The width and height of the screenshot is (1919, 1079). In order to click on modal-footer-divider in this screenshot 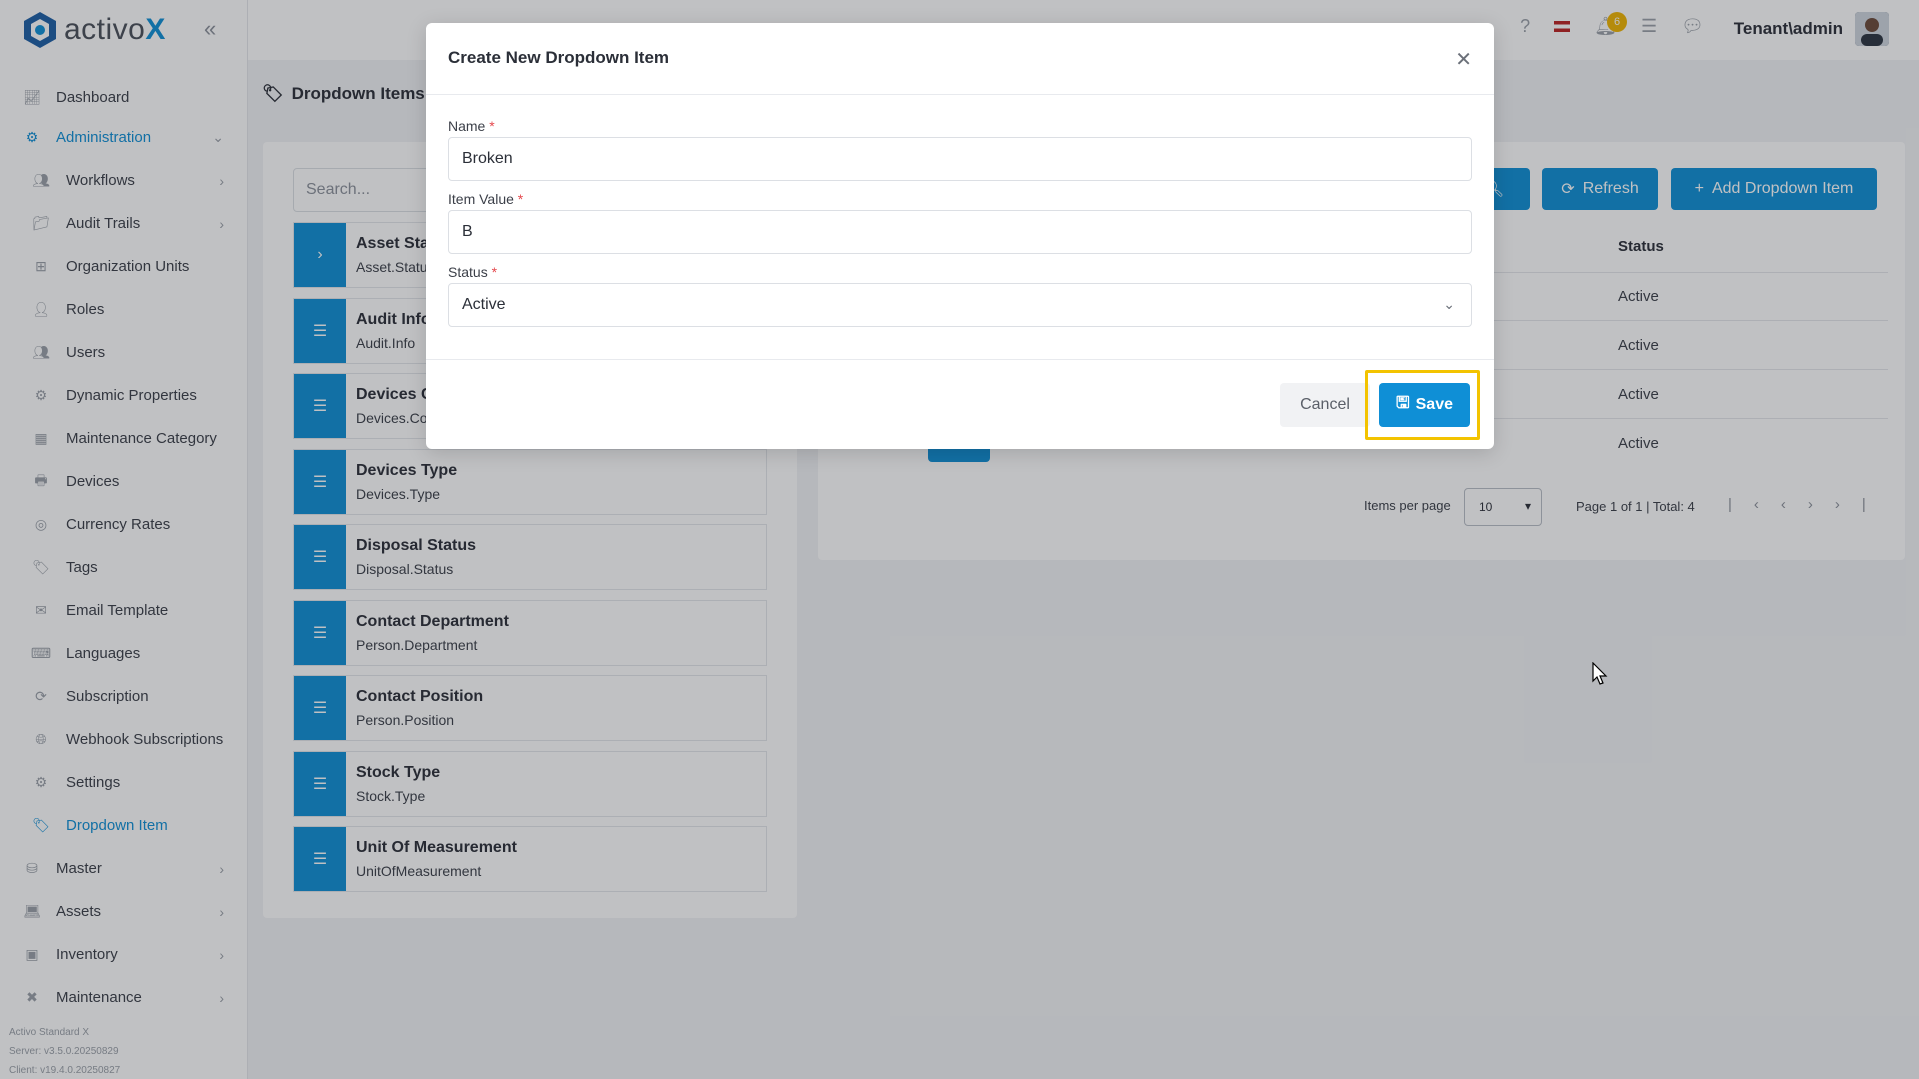, I will do `click(960, 359)`.